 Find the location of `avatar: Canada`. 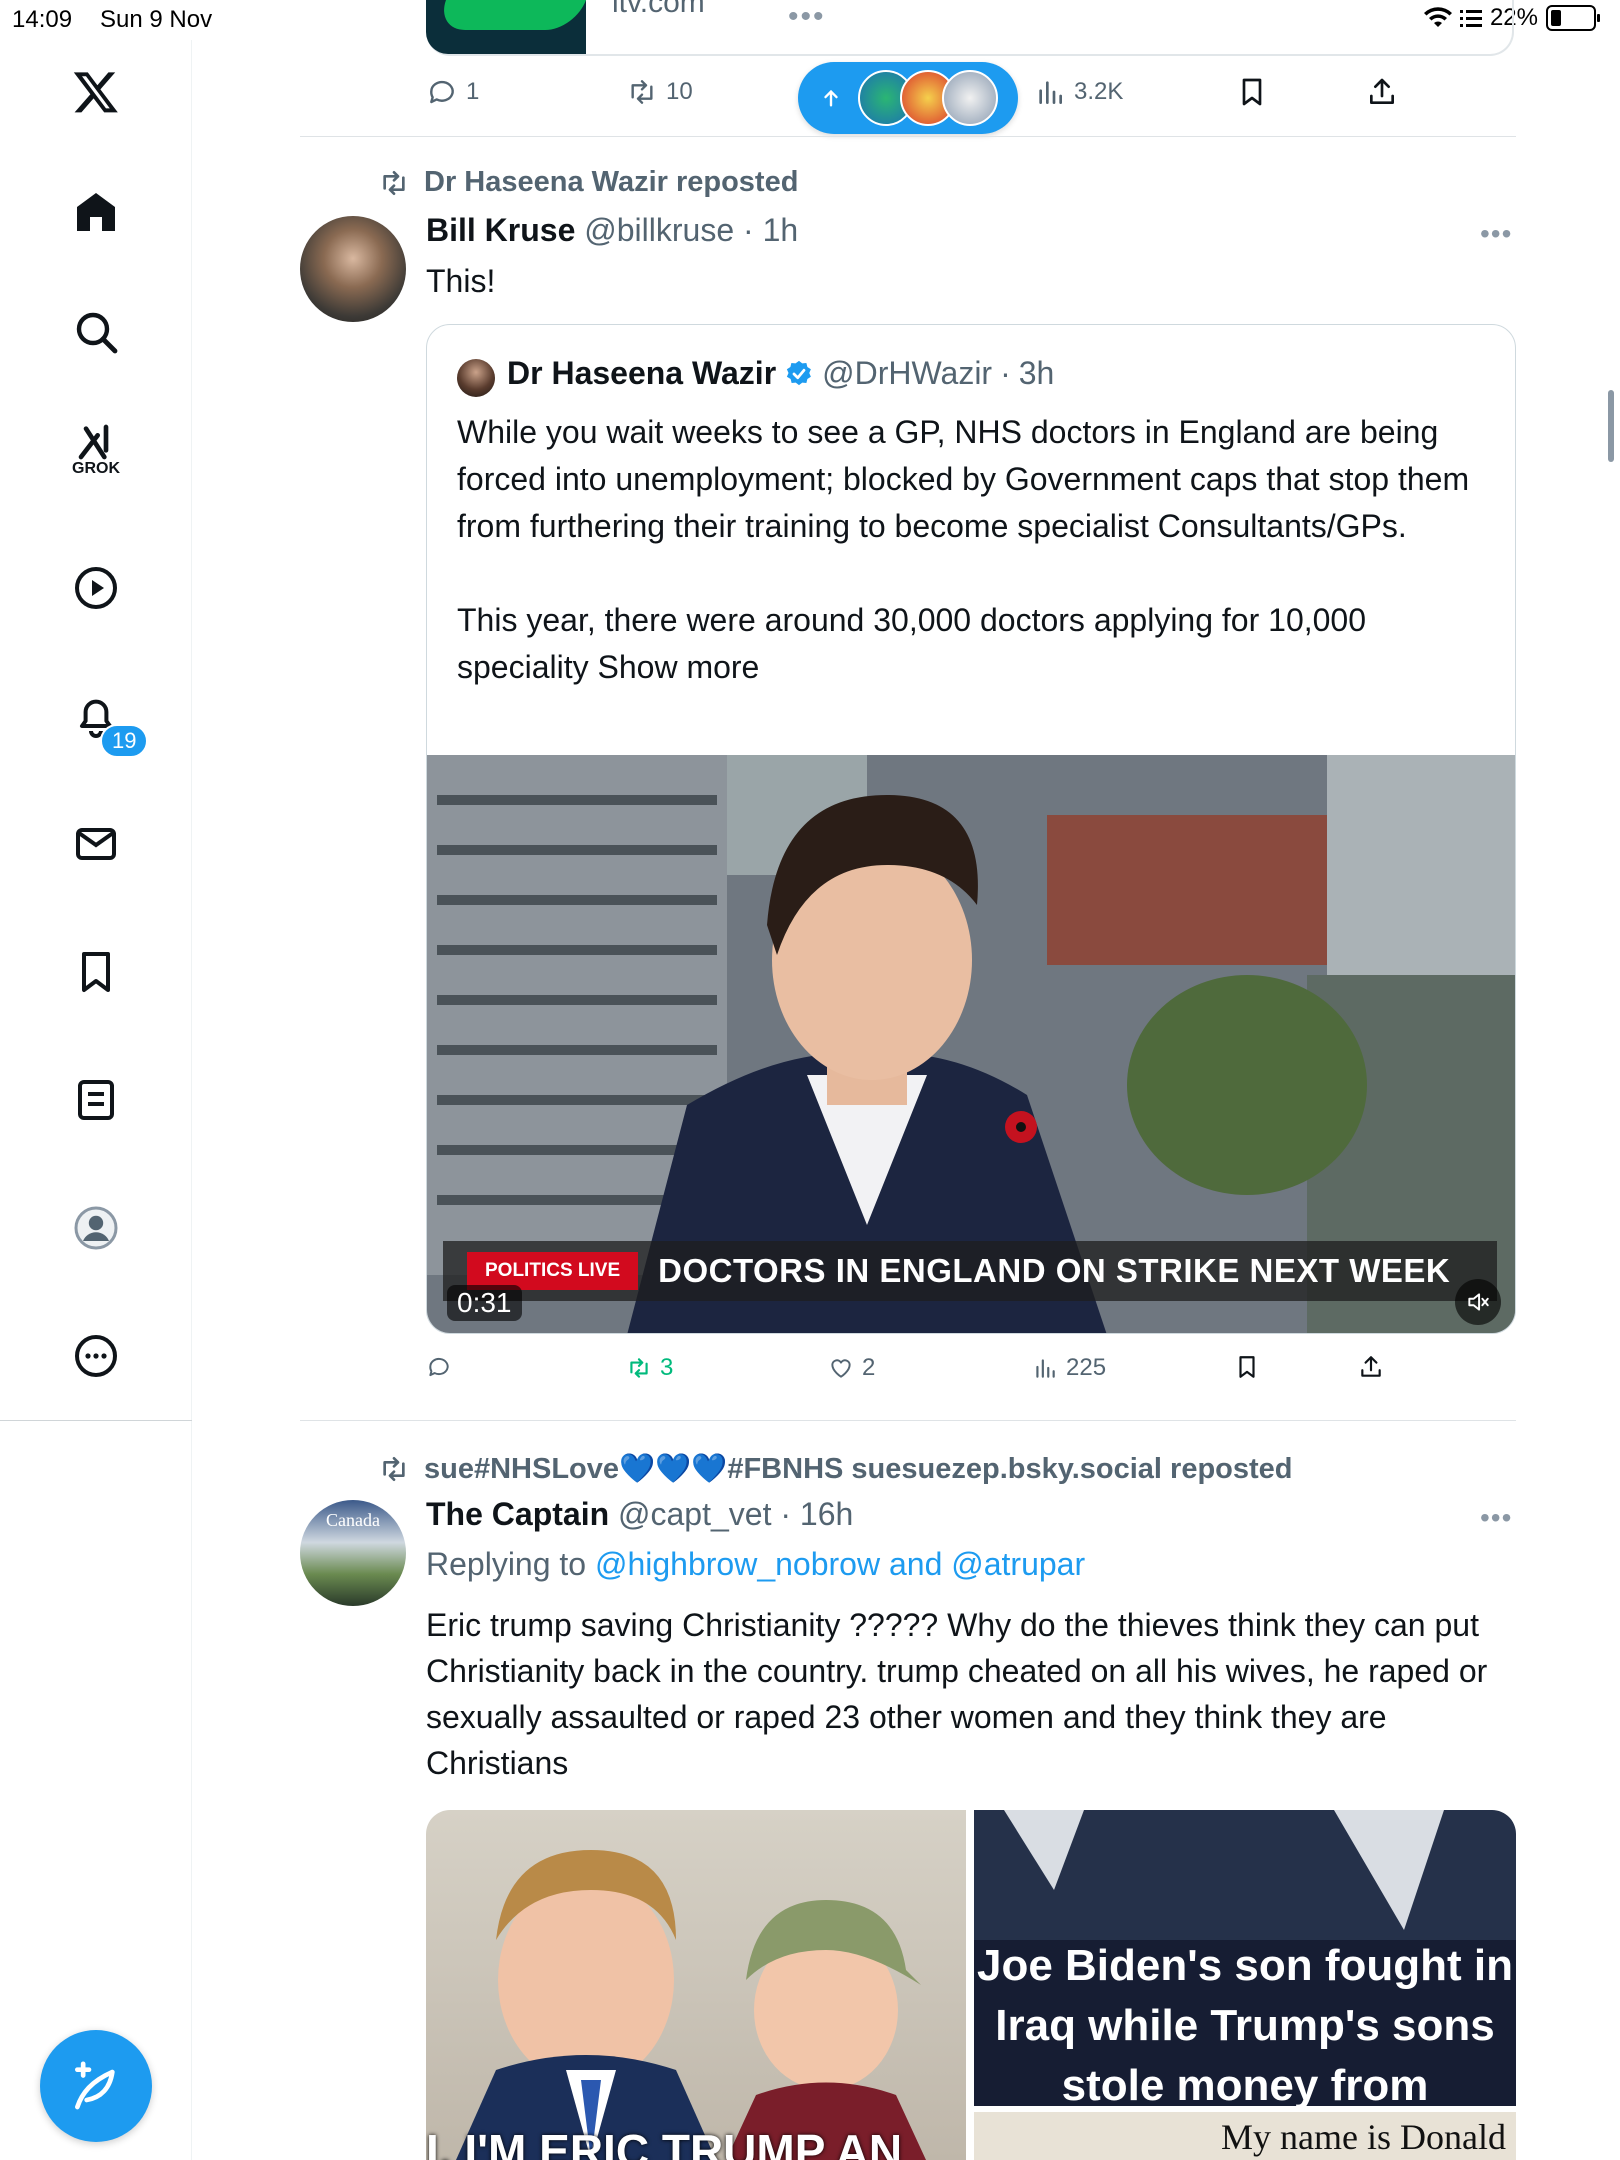

avatar: Canada is located at coordinates (353, 1553).